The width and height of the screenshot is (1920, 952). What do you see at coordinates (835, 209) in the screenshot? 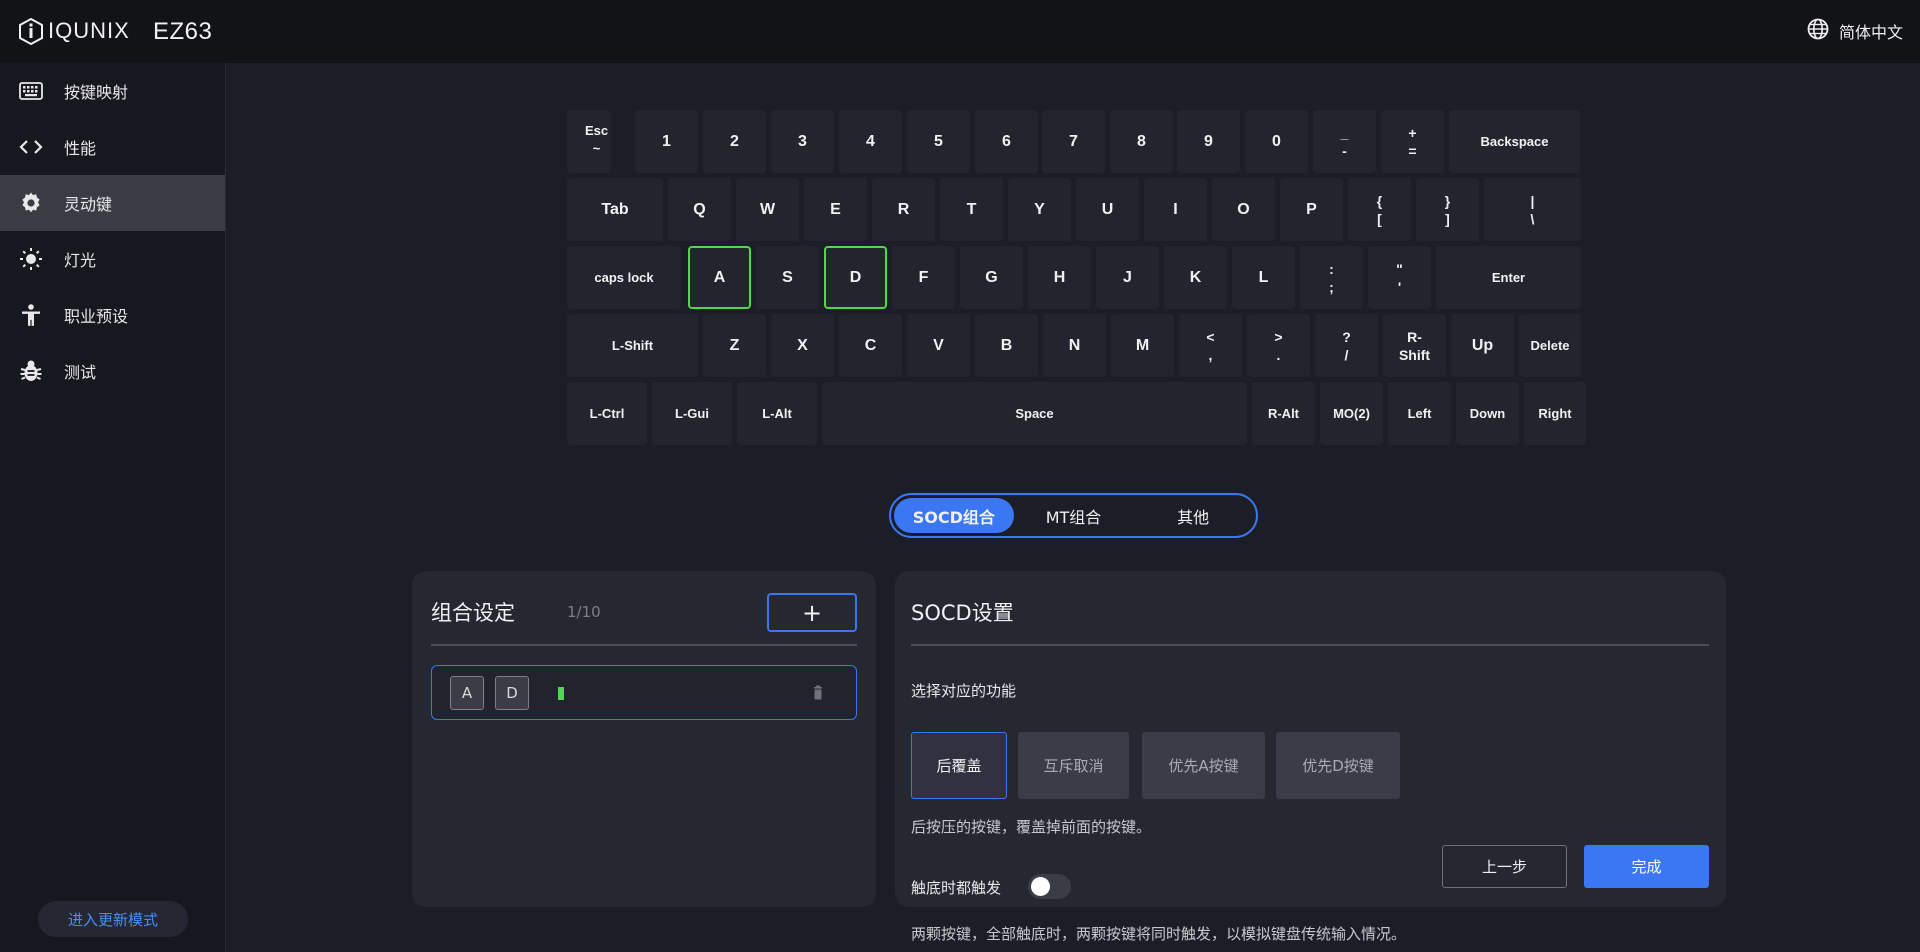
I see `key-e: E` at bounding box center [835, 209].